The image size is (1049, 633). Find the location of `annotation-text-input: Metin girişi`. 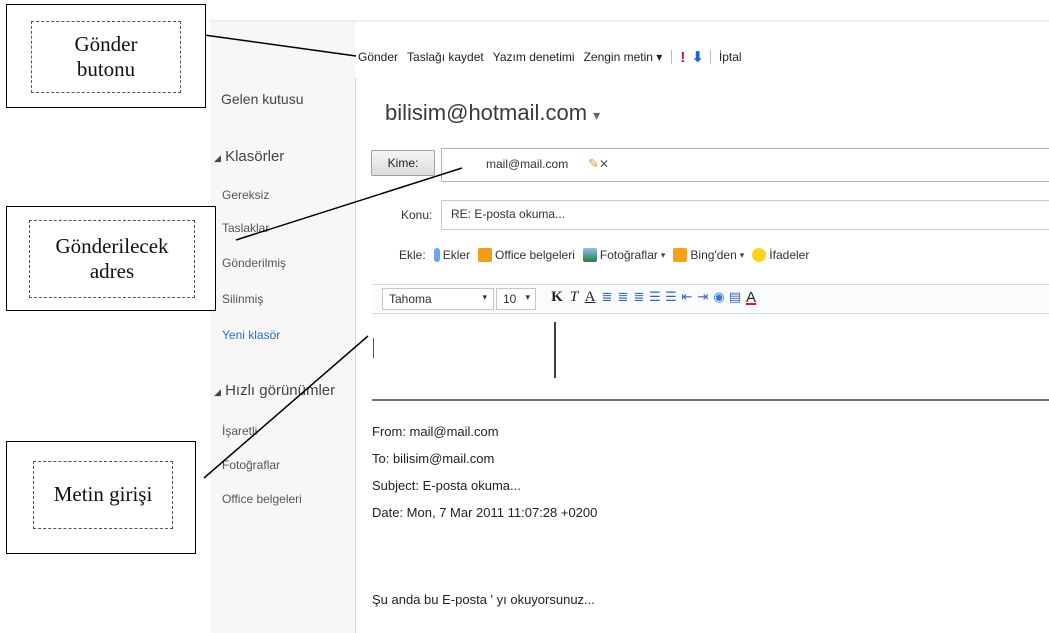

annotation-text-input: Metin girişi is located at coordinates (101, 497).